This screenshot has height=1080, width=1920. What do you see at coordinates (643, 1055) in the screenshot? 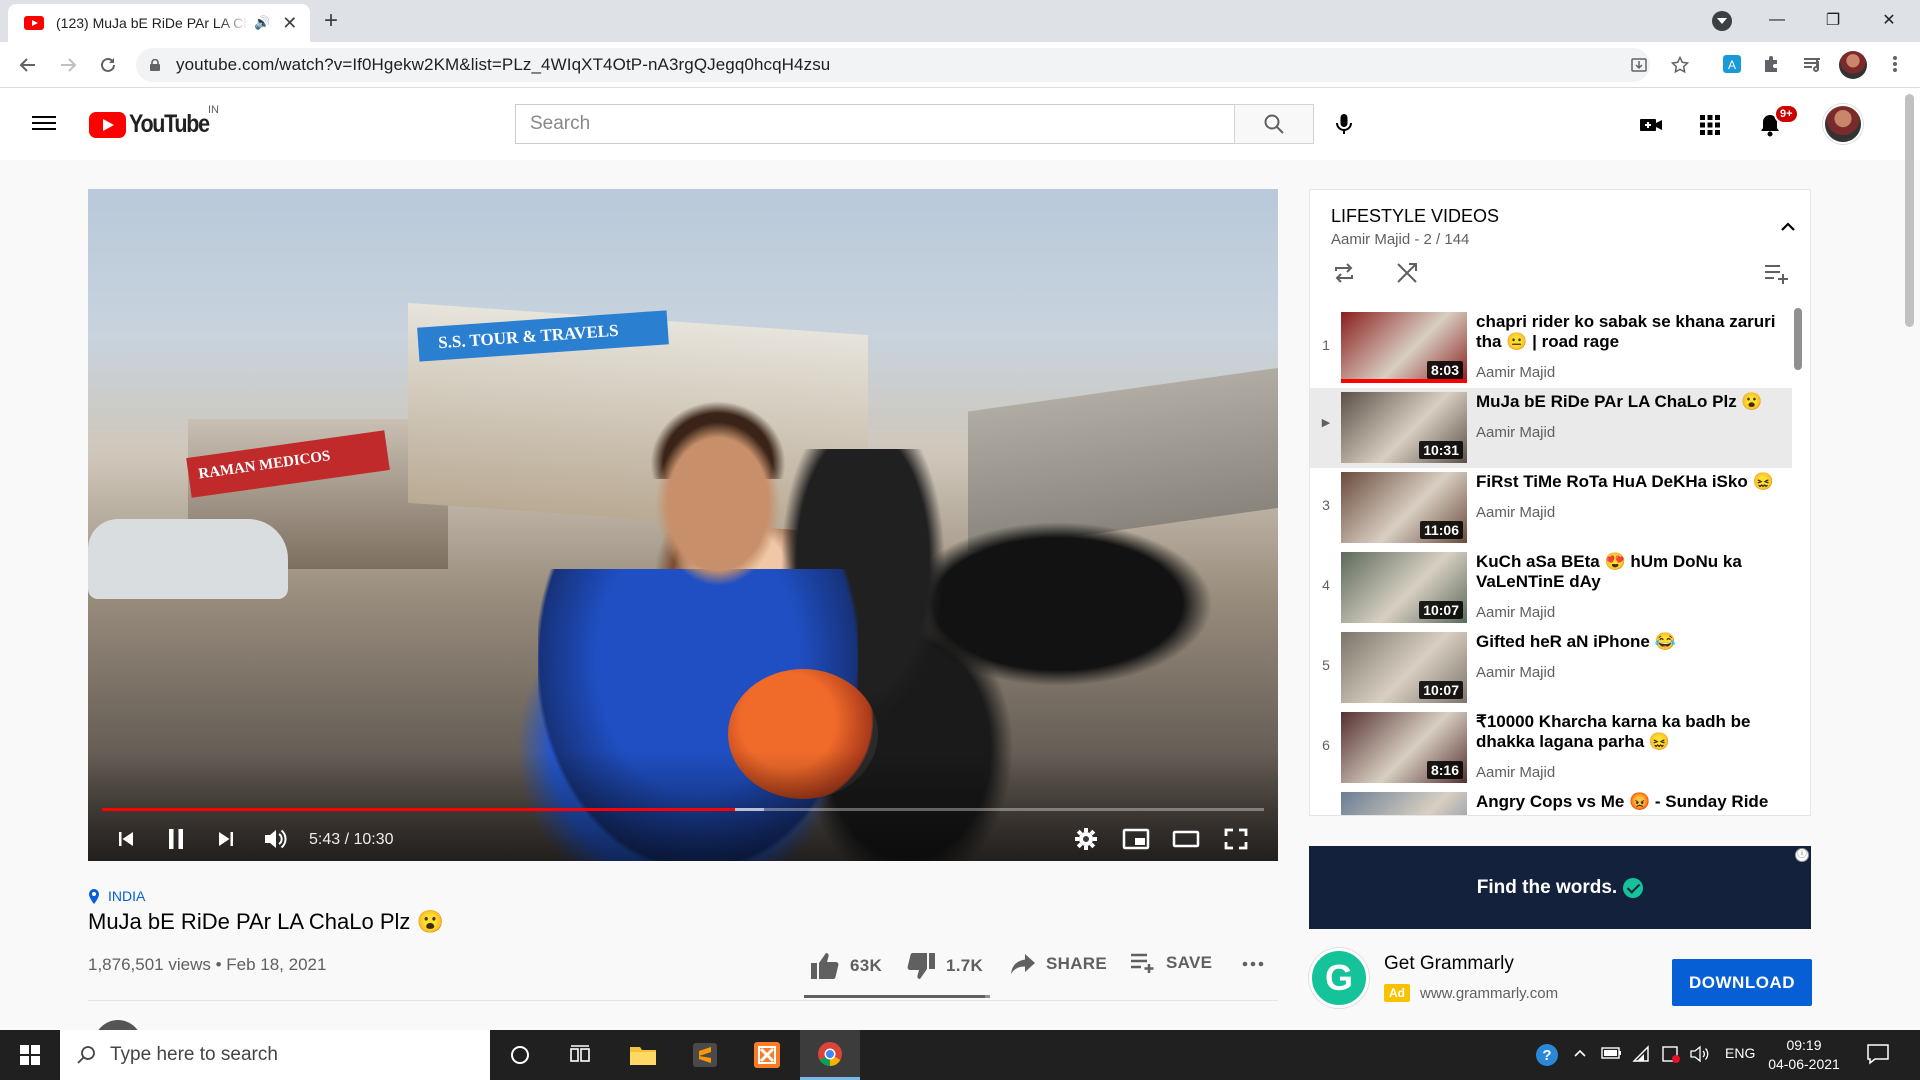
I see `file-explorer-icon` at bounding box center [643, 1055].